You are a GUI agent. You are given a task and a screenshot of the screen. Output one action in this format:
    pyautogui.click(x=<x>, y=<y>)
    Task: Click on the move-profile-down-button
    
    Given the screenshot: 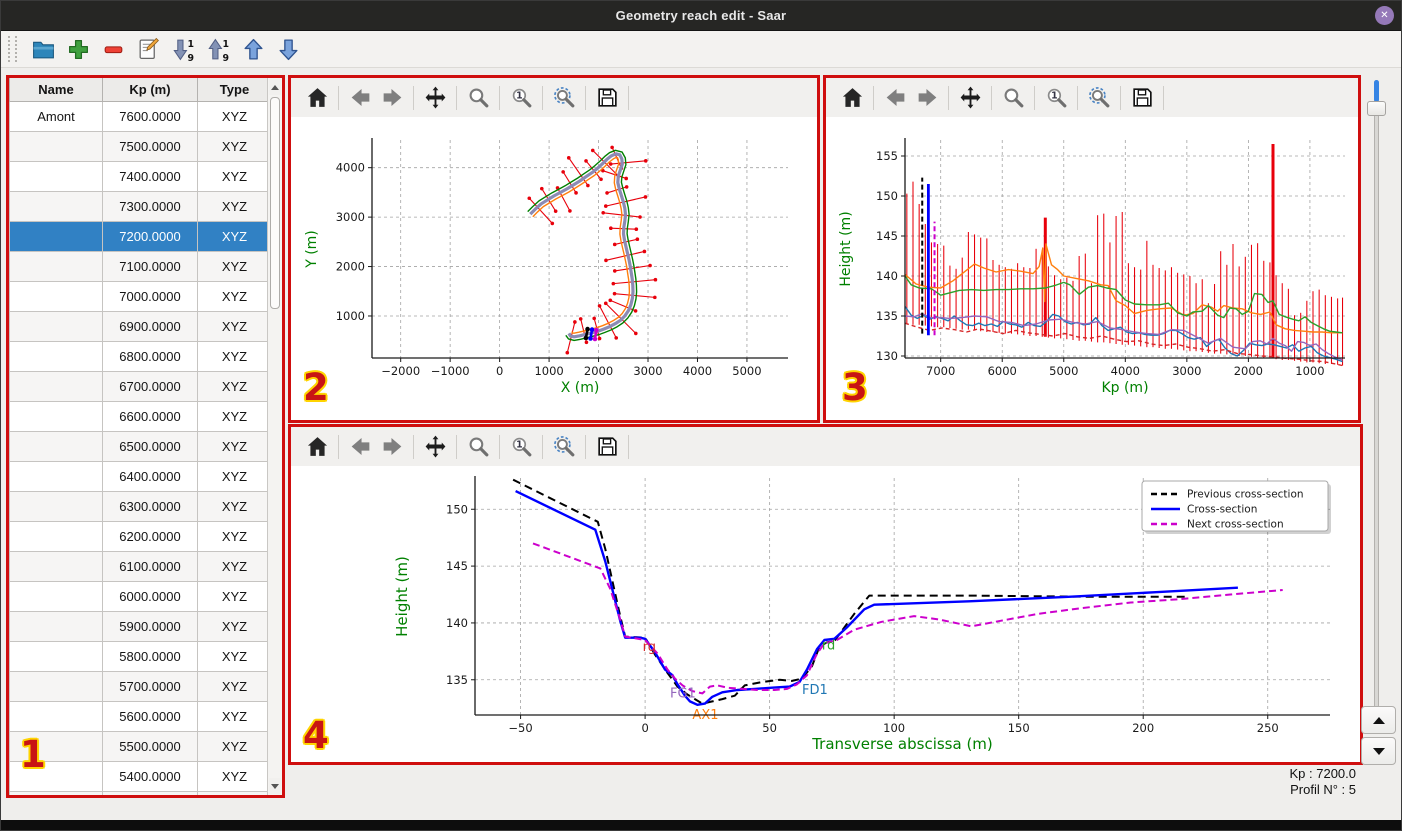 What is the action you would take?
    pyautogui.click(x=288, y=49)
    